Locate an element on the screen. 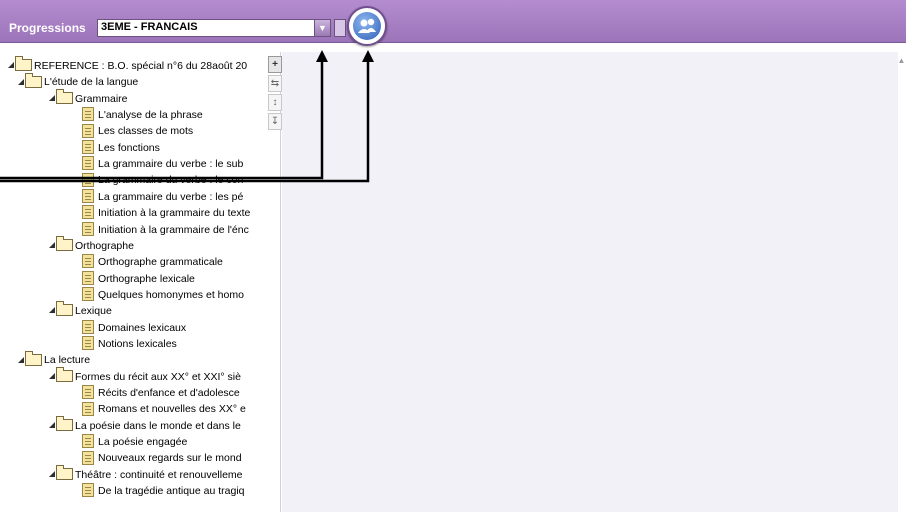 This screenshot has width=906, height=512. tree-folder: La poésie dans le monde et dans le is located at coordinates (145, 424).